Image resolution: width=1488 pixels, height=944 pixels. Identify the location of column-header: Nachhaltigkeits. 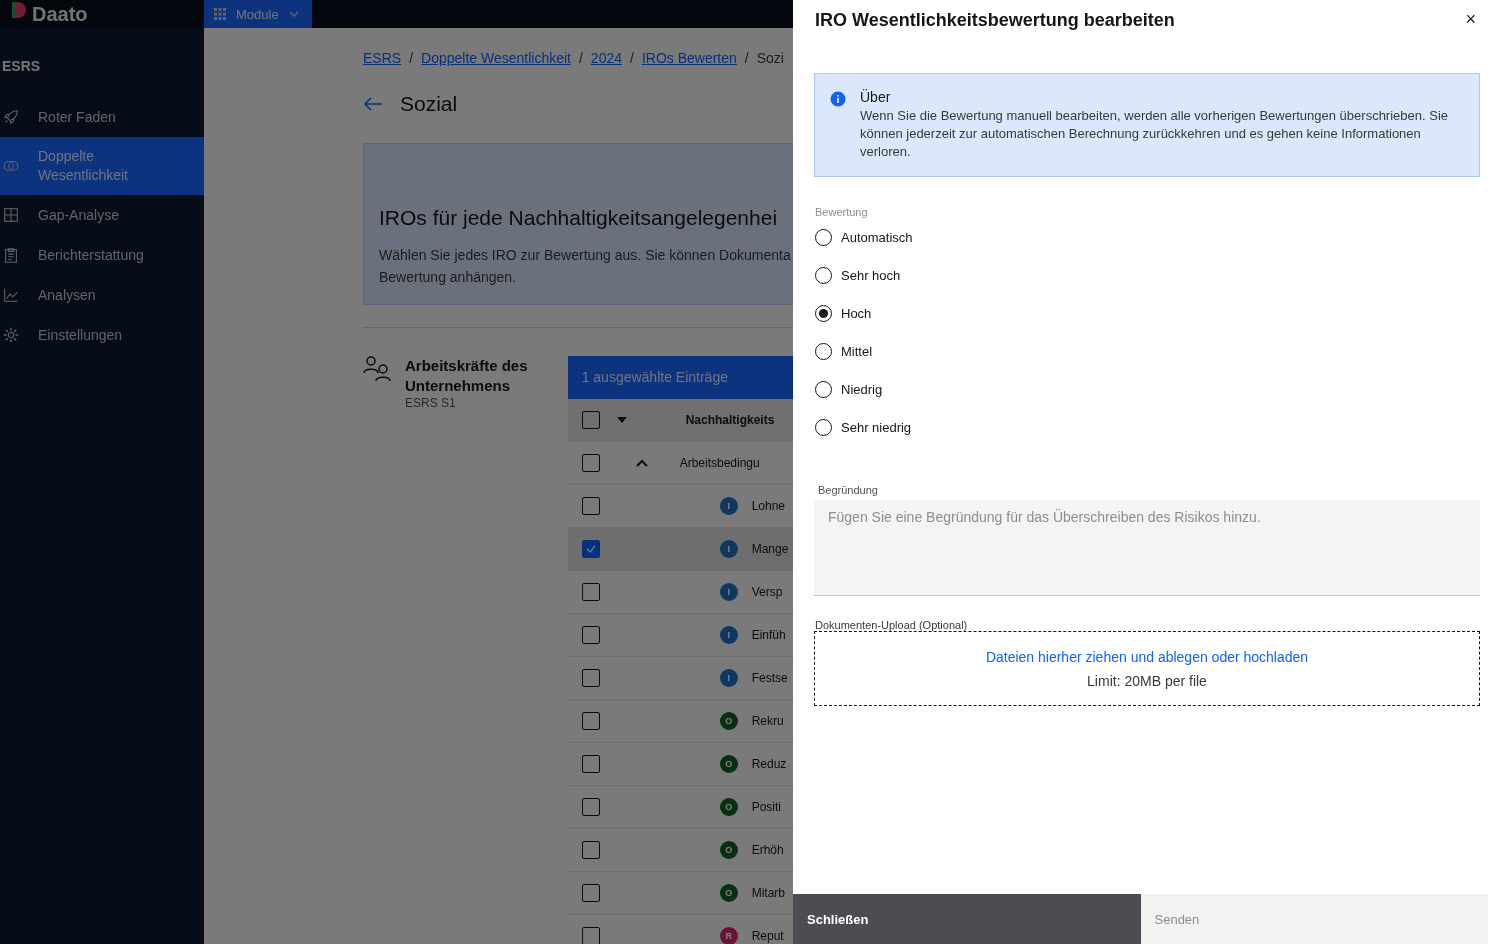
(730, 420).